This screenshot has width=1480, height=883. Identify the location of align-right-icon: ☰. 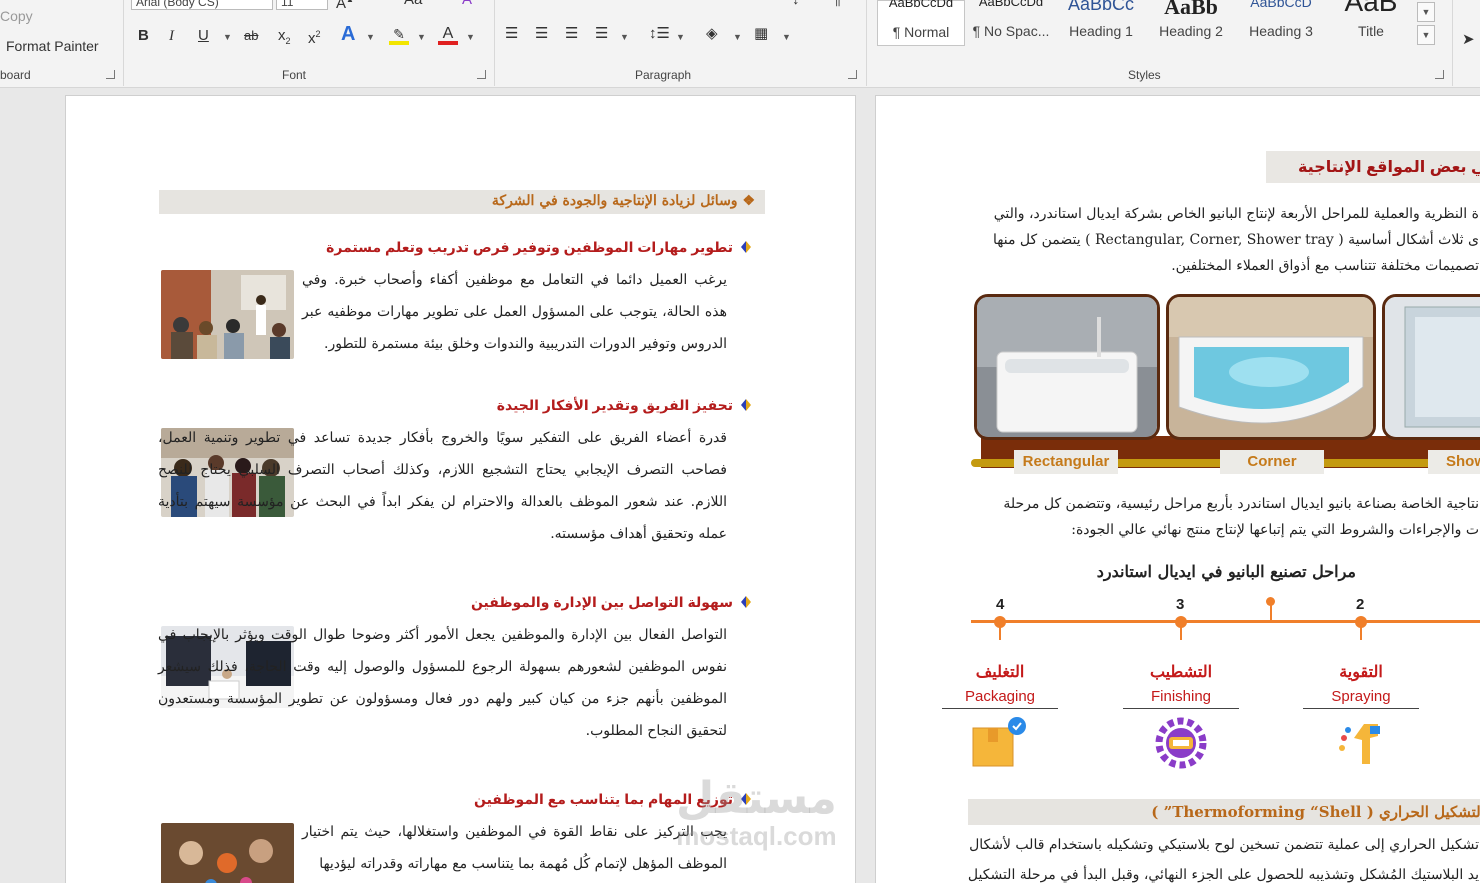
(571, 34).